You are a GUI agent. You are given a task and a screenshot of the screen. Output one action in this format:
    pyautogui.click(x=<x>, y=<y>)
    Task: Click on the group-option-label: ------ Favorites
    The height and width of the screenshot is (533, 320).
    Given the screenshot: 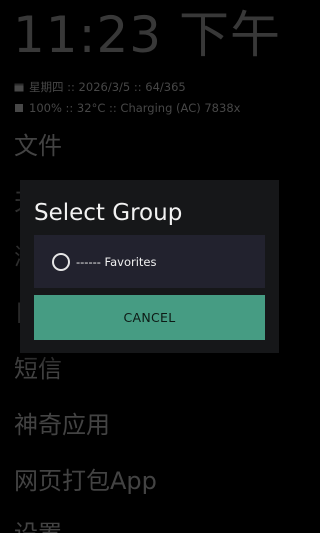 What is the action you would take?
    pyautogui.click(x=116, y=261)
    